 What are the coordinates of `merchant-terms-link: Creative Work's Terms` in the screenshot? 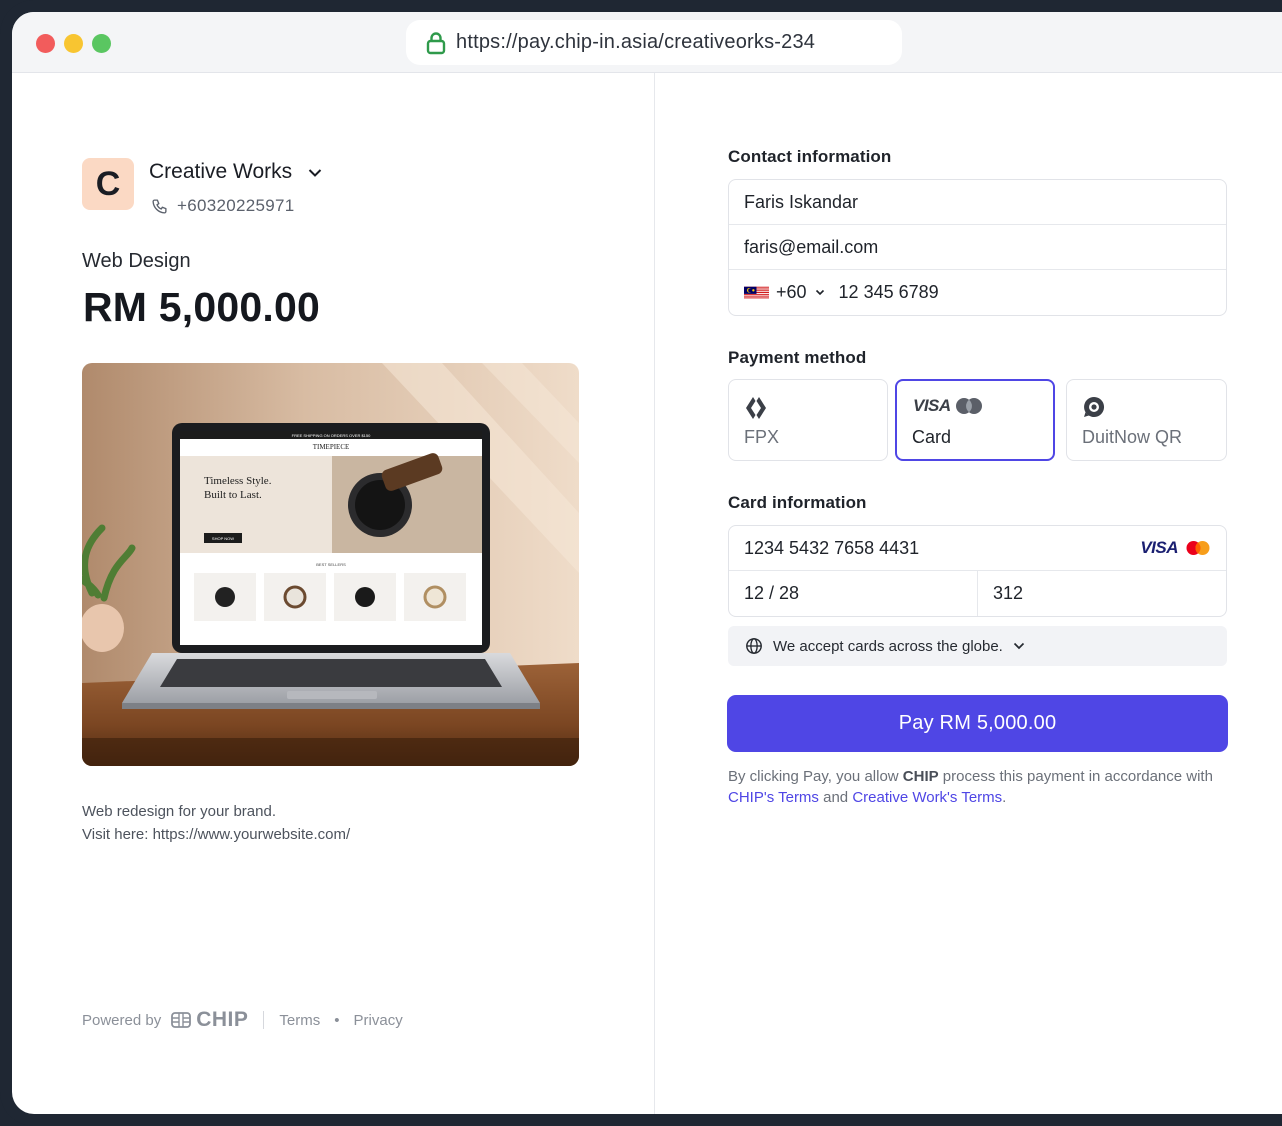 It's located at (927, 797).